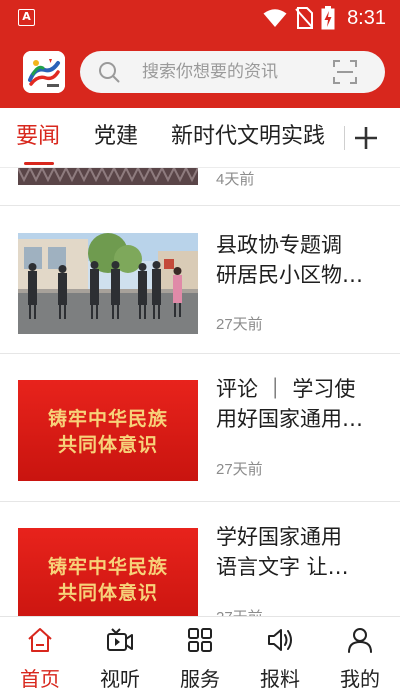 This screenshot has height=700, width=400. I want to click on active-tab-indicator, so click(39, 163).